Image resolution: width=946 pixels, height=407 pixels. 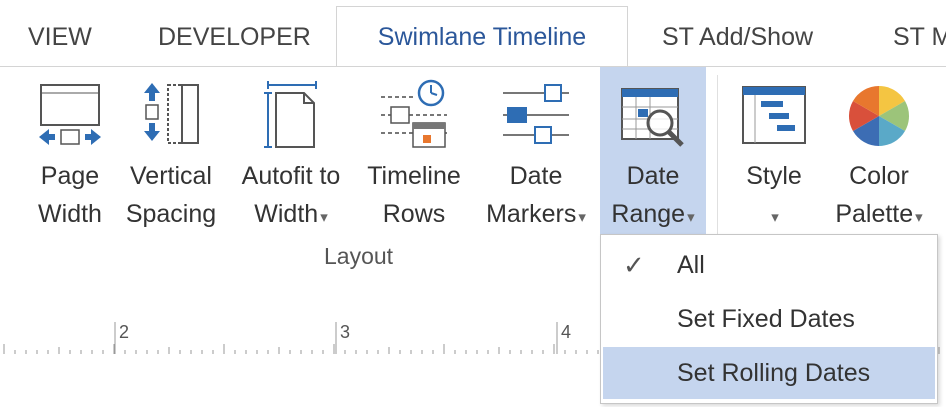 I want to click on date-range-icon, so click(x=652, y=117).